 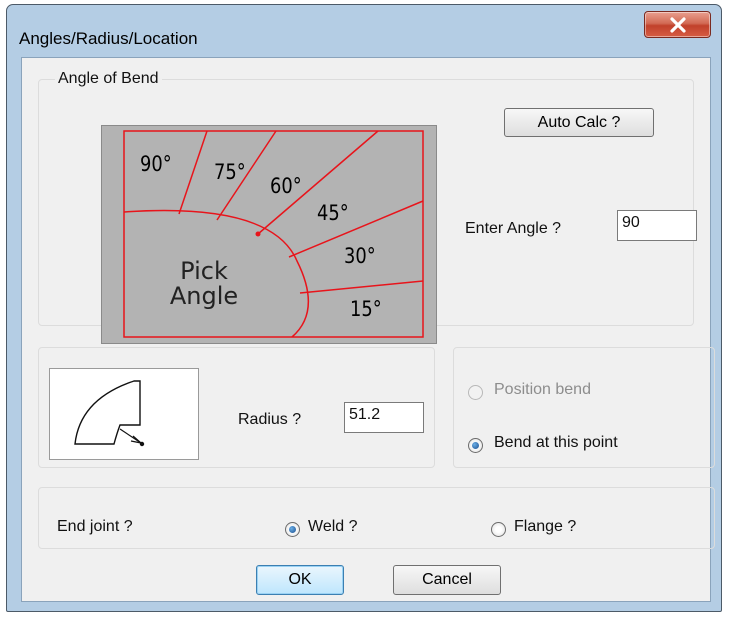 What do you see at coordinates (300, 580) in the screenshot?
I see `ok-button: OK` at bounding box center [300, 580].